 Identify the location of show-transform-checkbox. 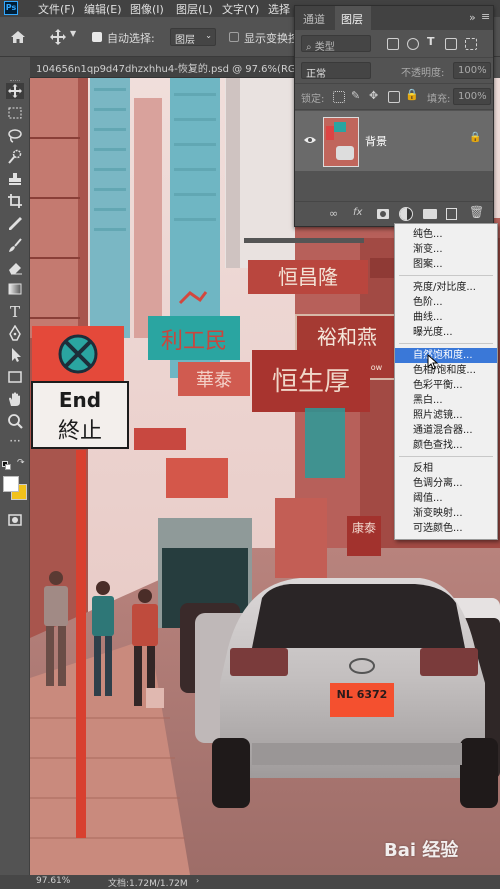
(234, 37).